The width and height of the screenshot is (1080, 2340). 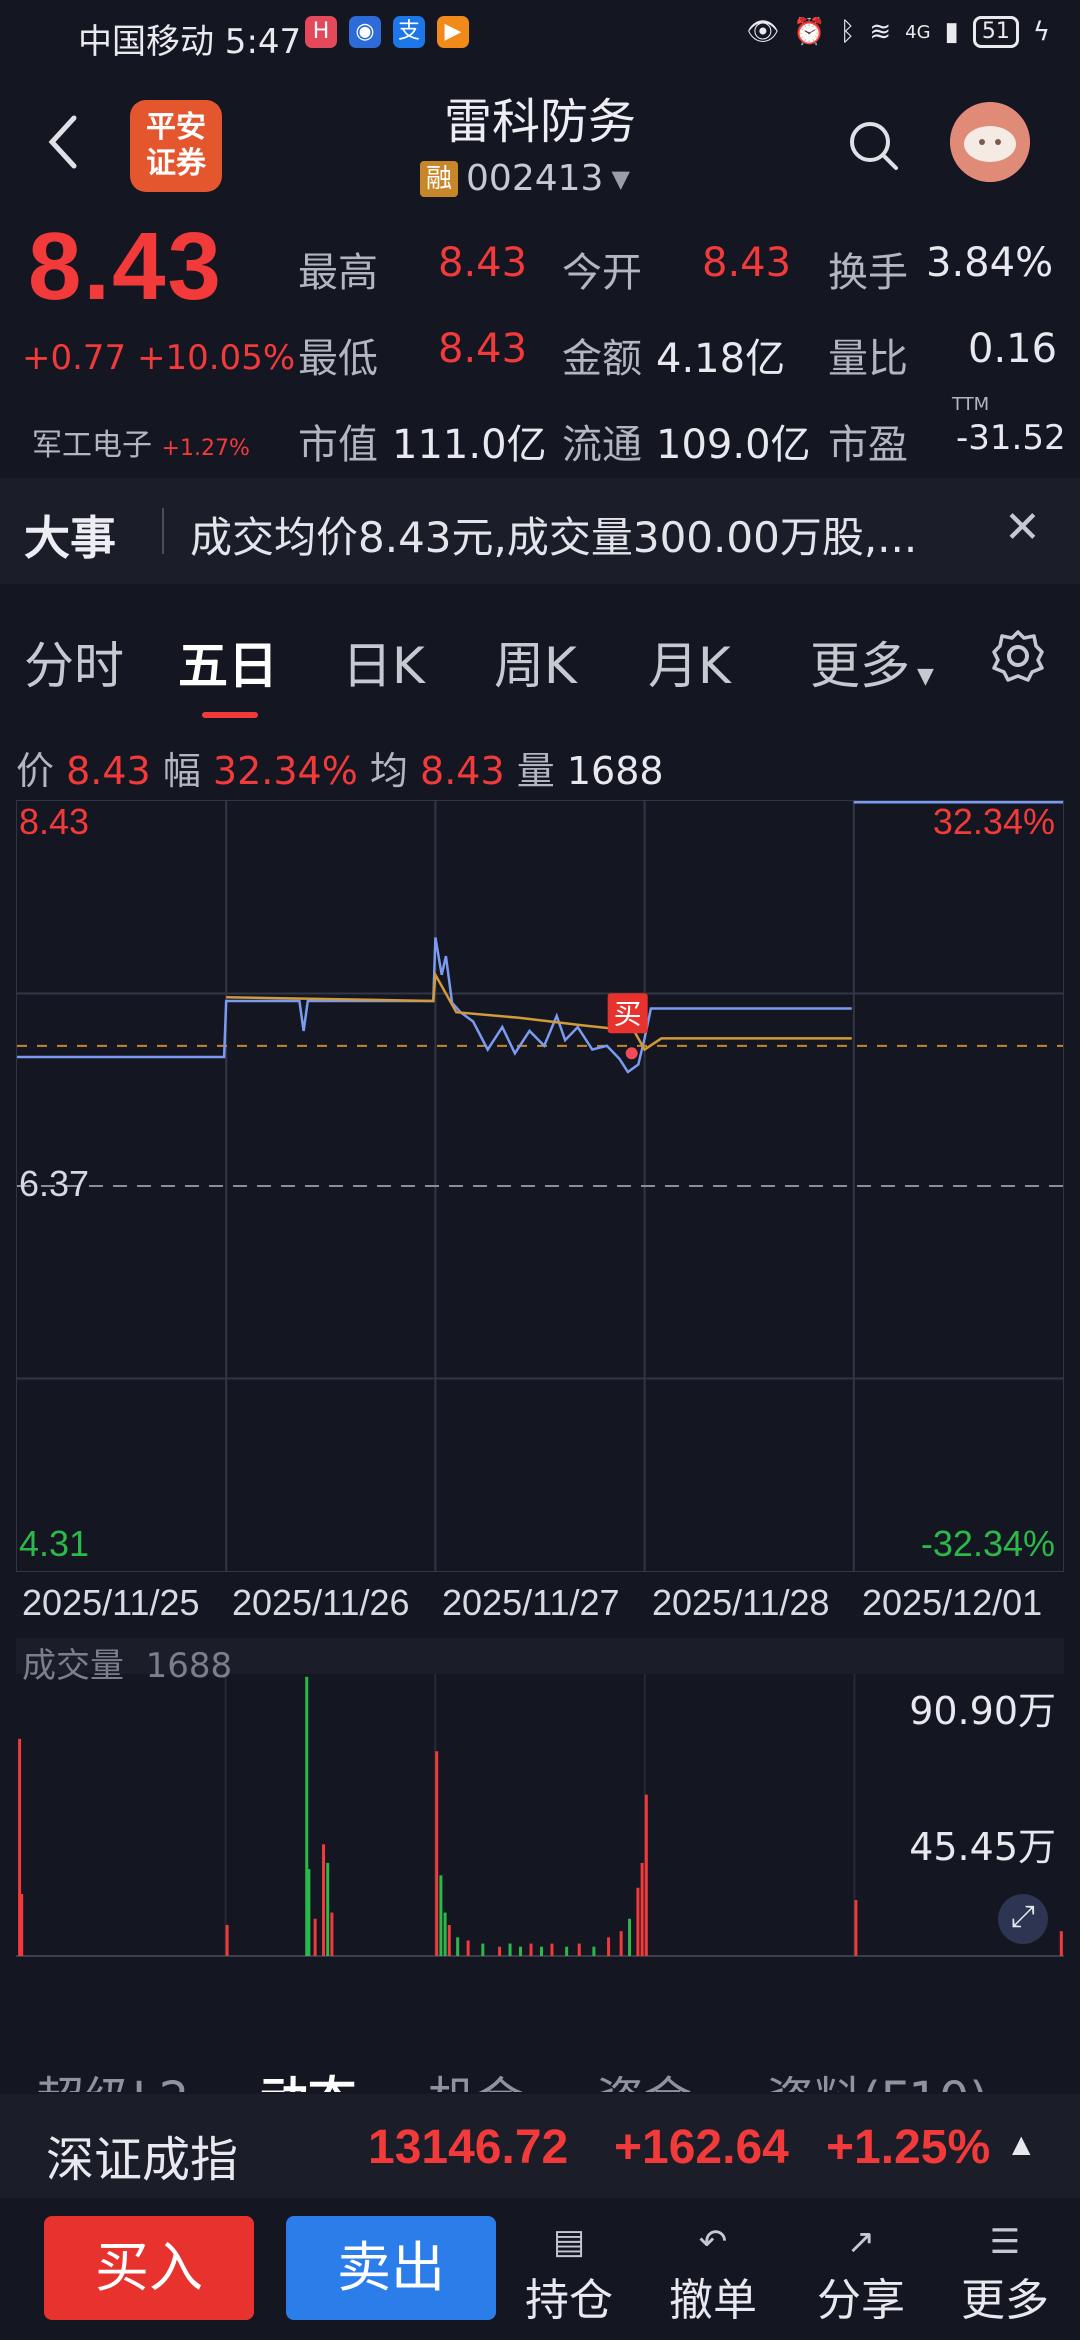 What do you see at coordinates (111, 1602) in the screenshot?
I see `date-label: 2025/11/25` at bounding box center [111, 1602].